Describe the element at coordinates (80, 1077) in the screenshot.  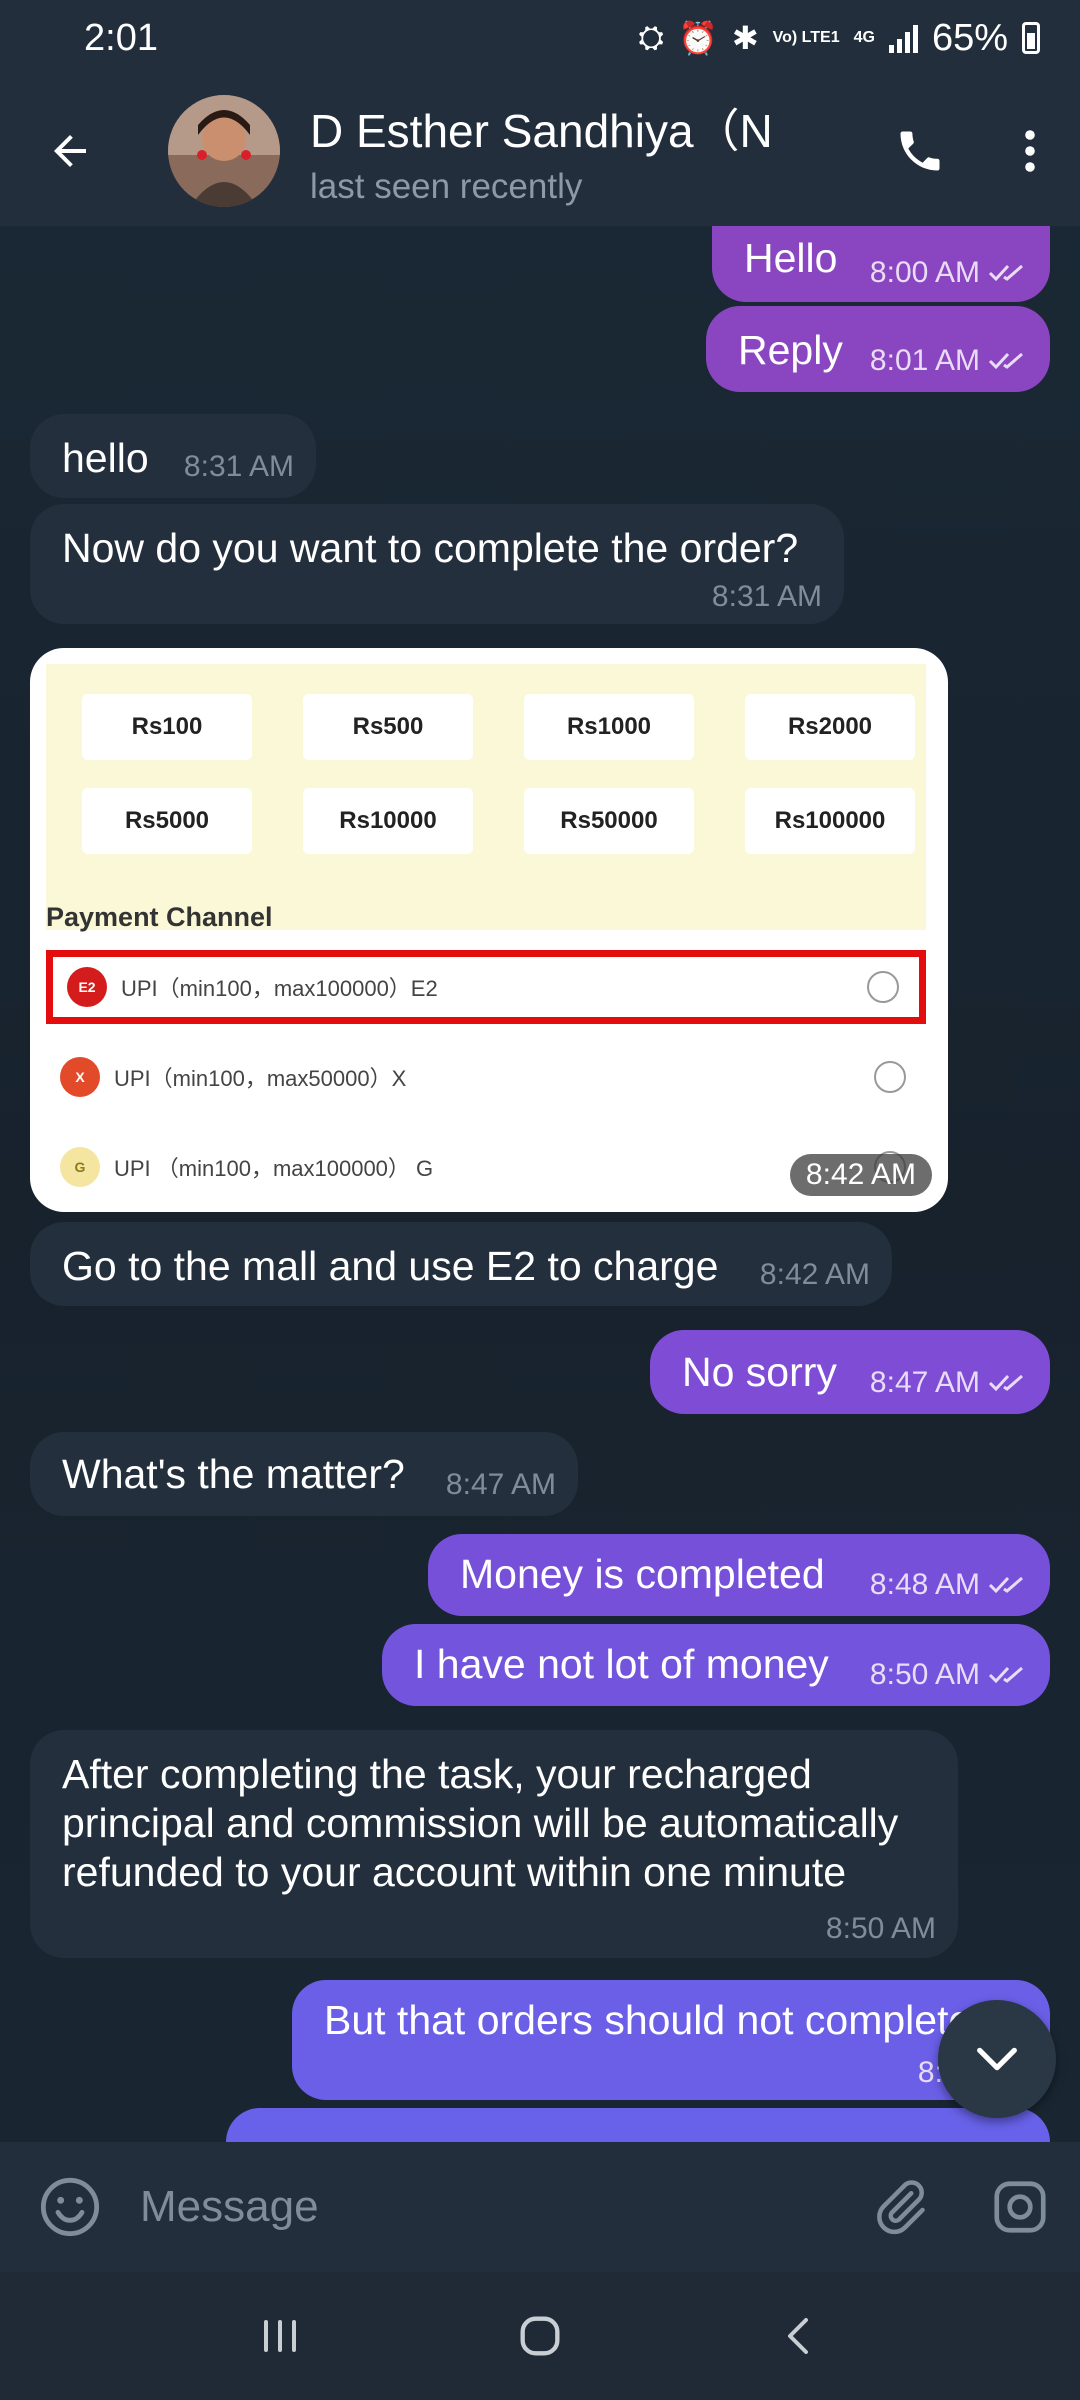
I see `x-logo-icon: X` at that location.